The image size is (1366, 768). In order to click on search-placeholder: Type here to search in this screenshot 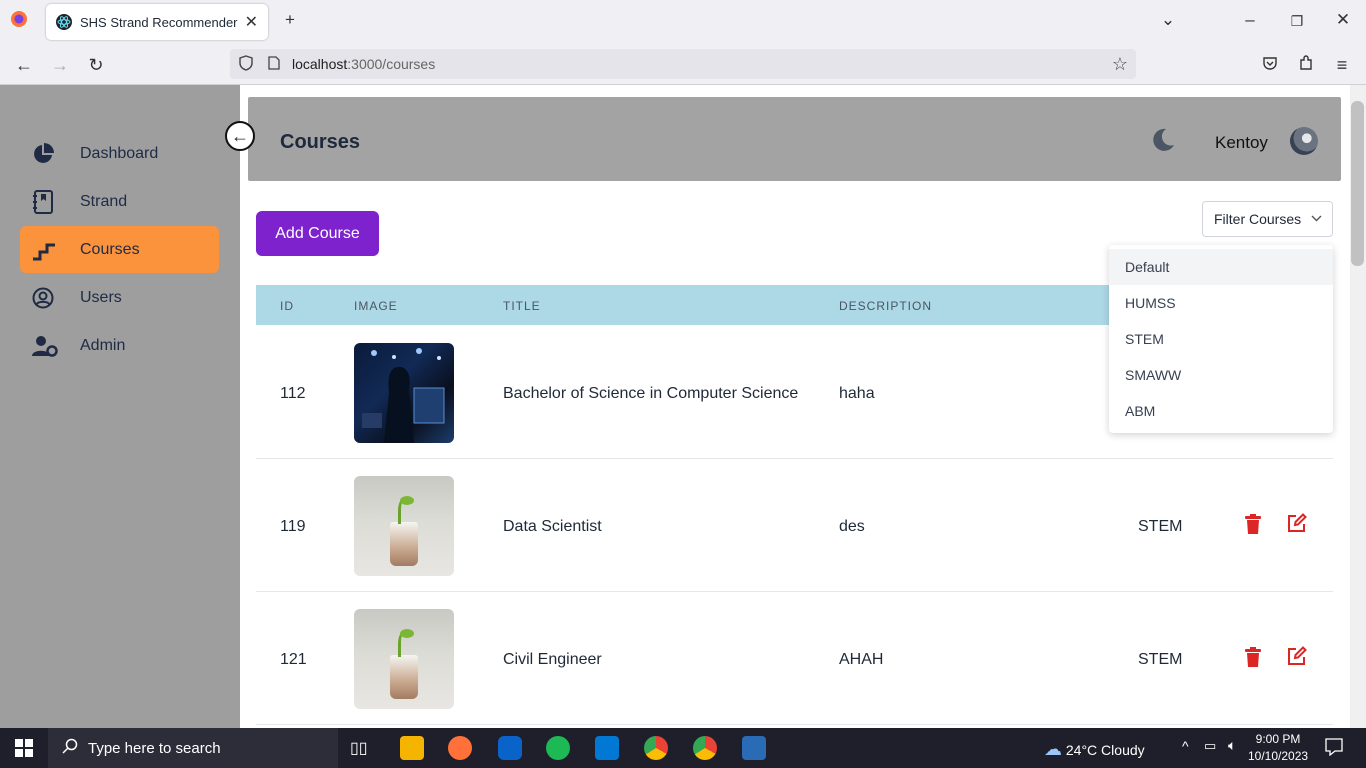, I will do `click(154, 748)`.